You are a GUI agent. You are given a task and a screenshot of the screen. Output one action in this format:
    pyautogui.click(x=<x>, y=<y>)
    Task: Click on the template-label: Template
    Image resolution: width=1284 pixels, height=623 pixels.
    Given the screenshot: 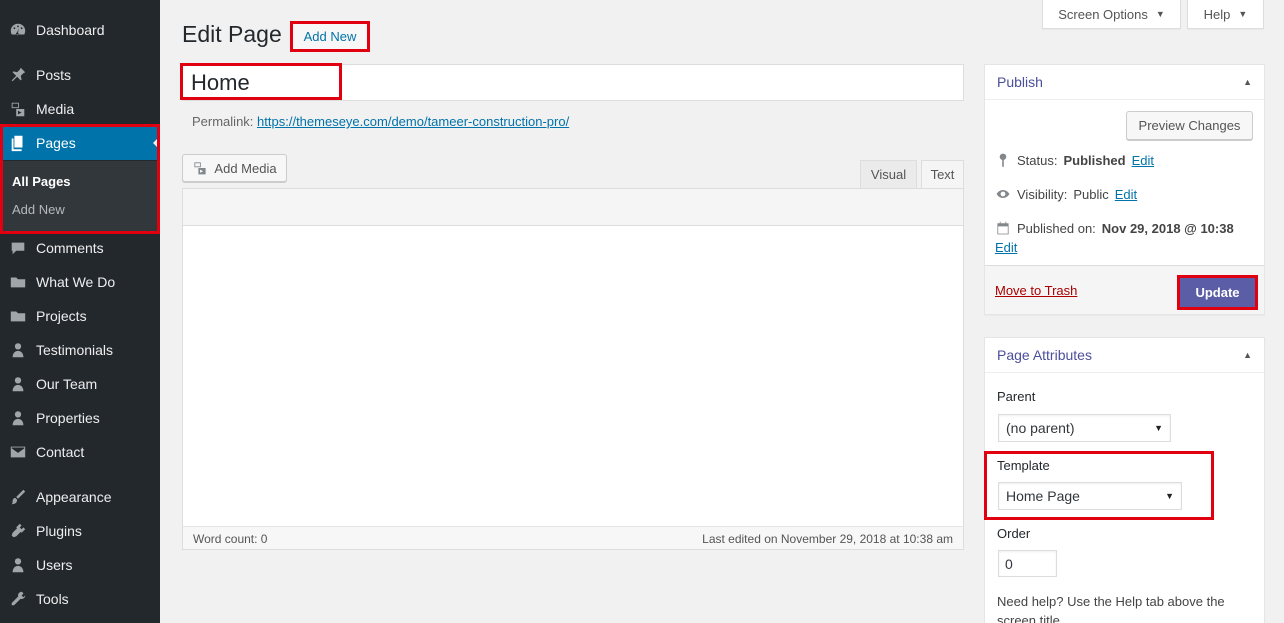 What is the action you would take?
    pyautogui.click(x=1023, y=465)
    